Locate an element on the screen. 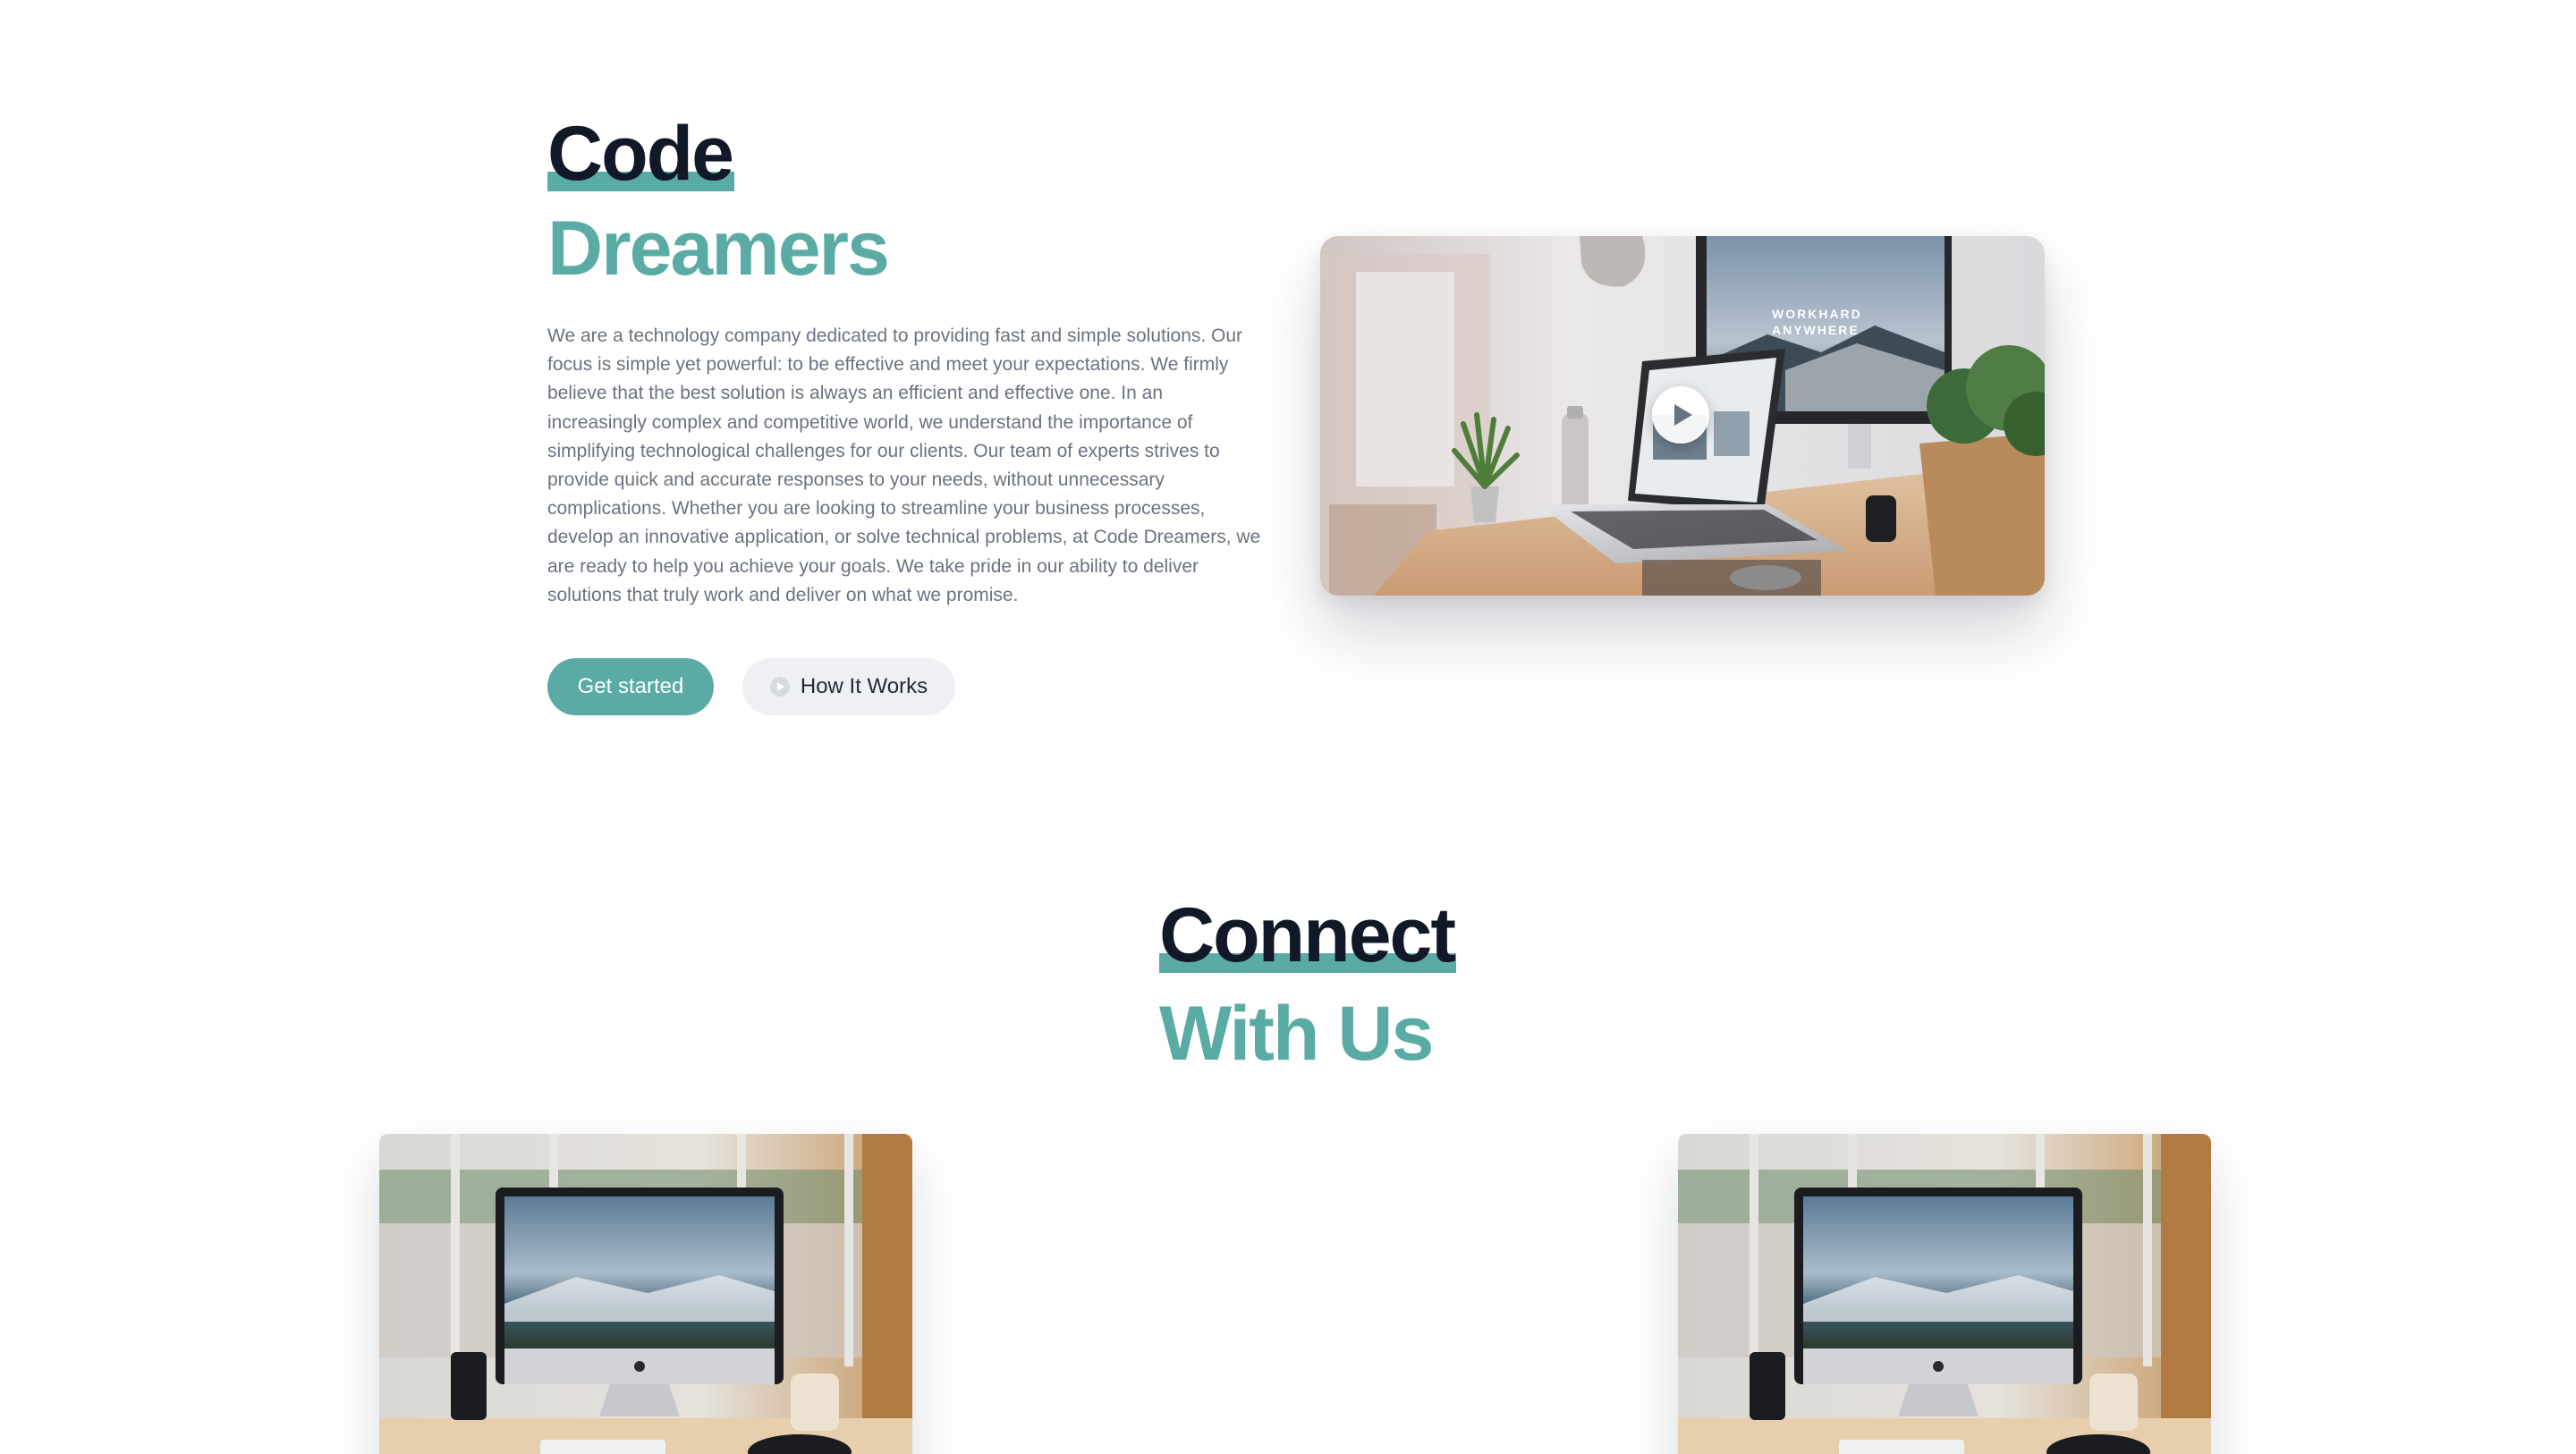  get-started-button: Get started is located at coordinates (630, 686).